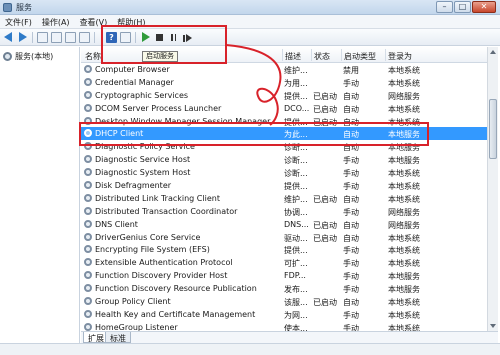 The width and height of the screenshot is (500, 355). I want to click on scroll-up-arrow-icon, so click(493, 52).